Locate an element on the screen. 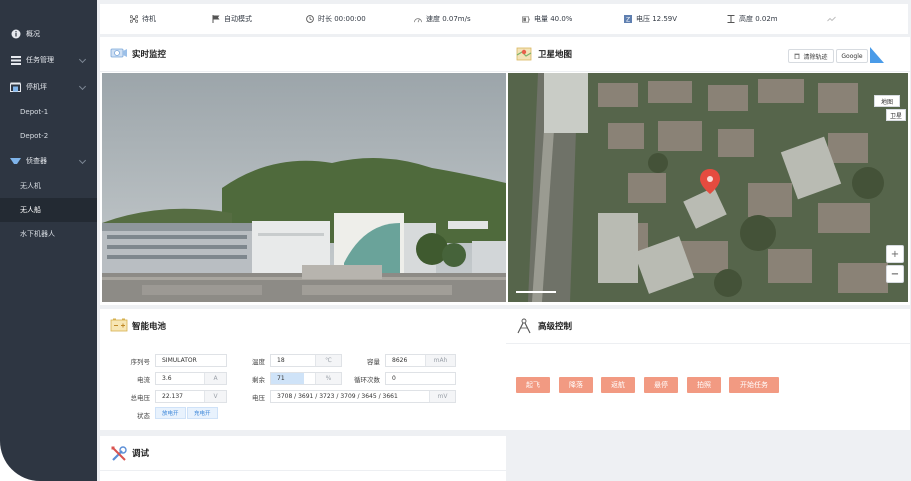 Image resolution: width=911 pixels, height=481 pixels. panel-header: 调试 is located at coordinates (129, 453).